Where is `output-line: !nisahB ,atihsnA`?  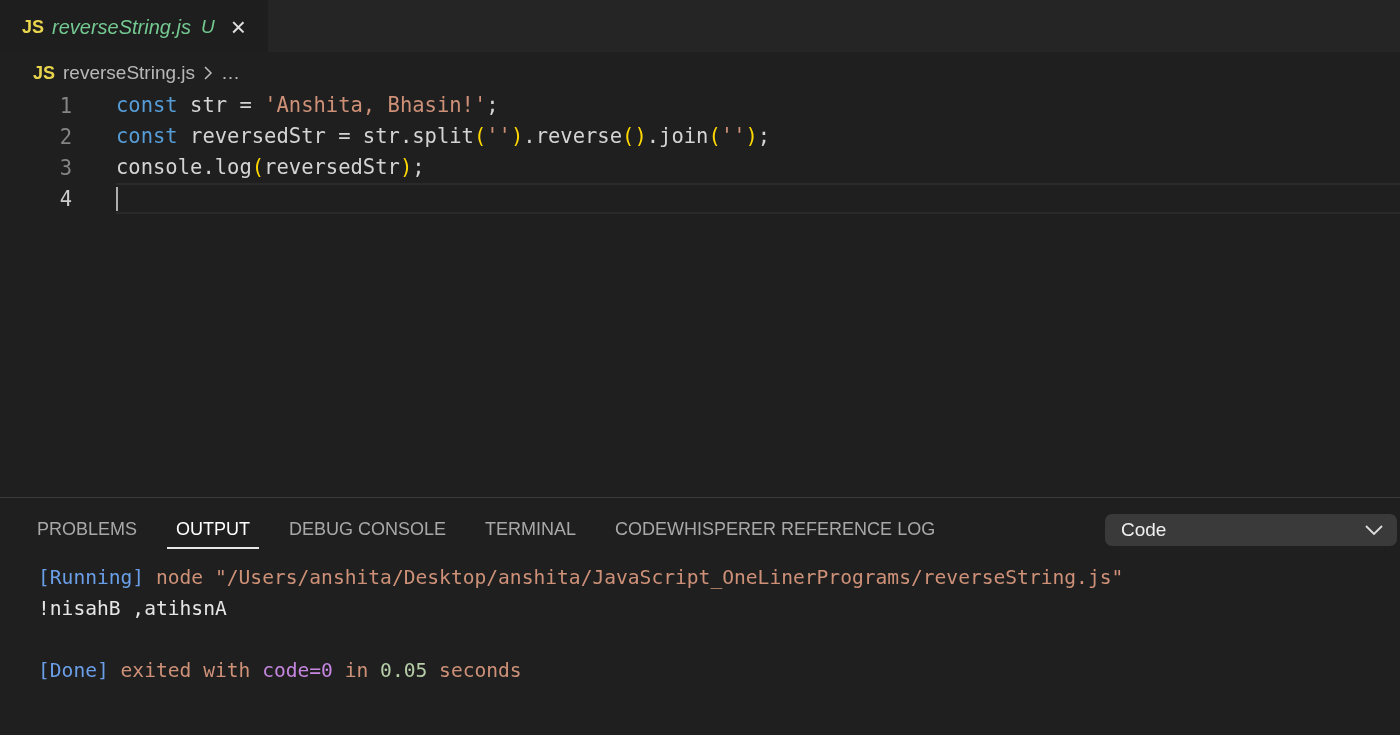 output-line: !nisahB ,atihsnA is located at coordinates (133, 609).